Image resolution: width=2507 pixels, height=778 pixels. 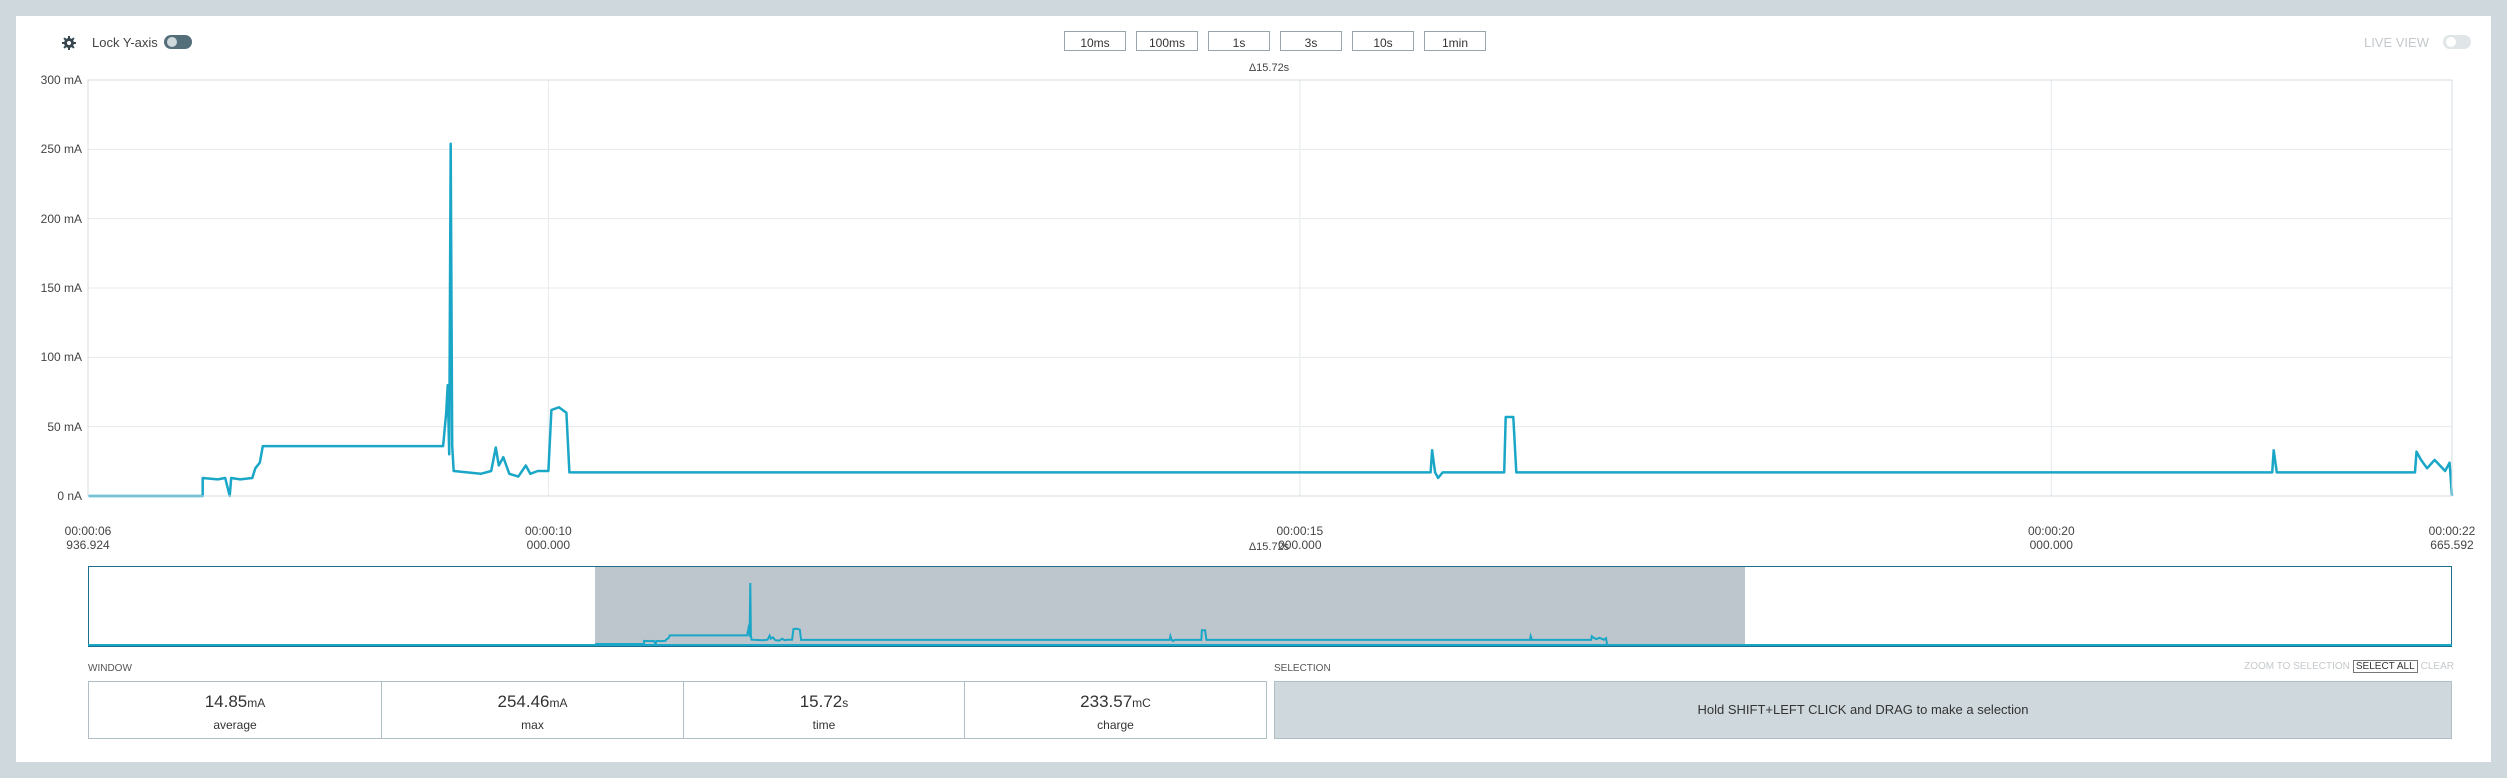 I want to click on clear-selection-button: CLEAR, so click(x=2437, y=666).